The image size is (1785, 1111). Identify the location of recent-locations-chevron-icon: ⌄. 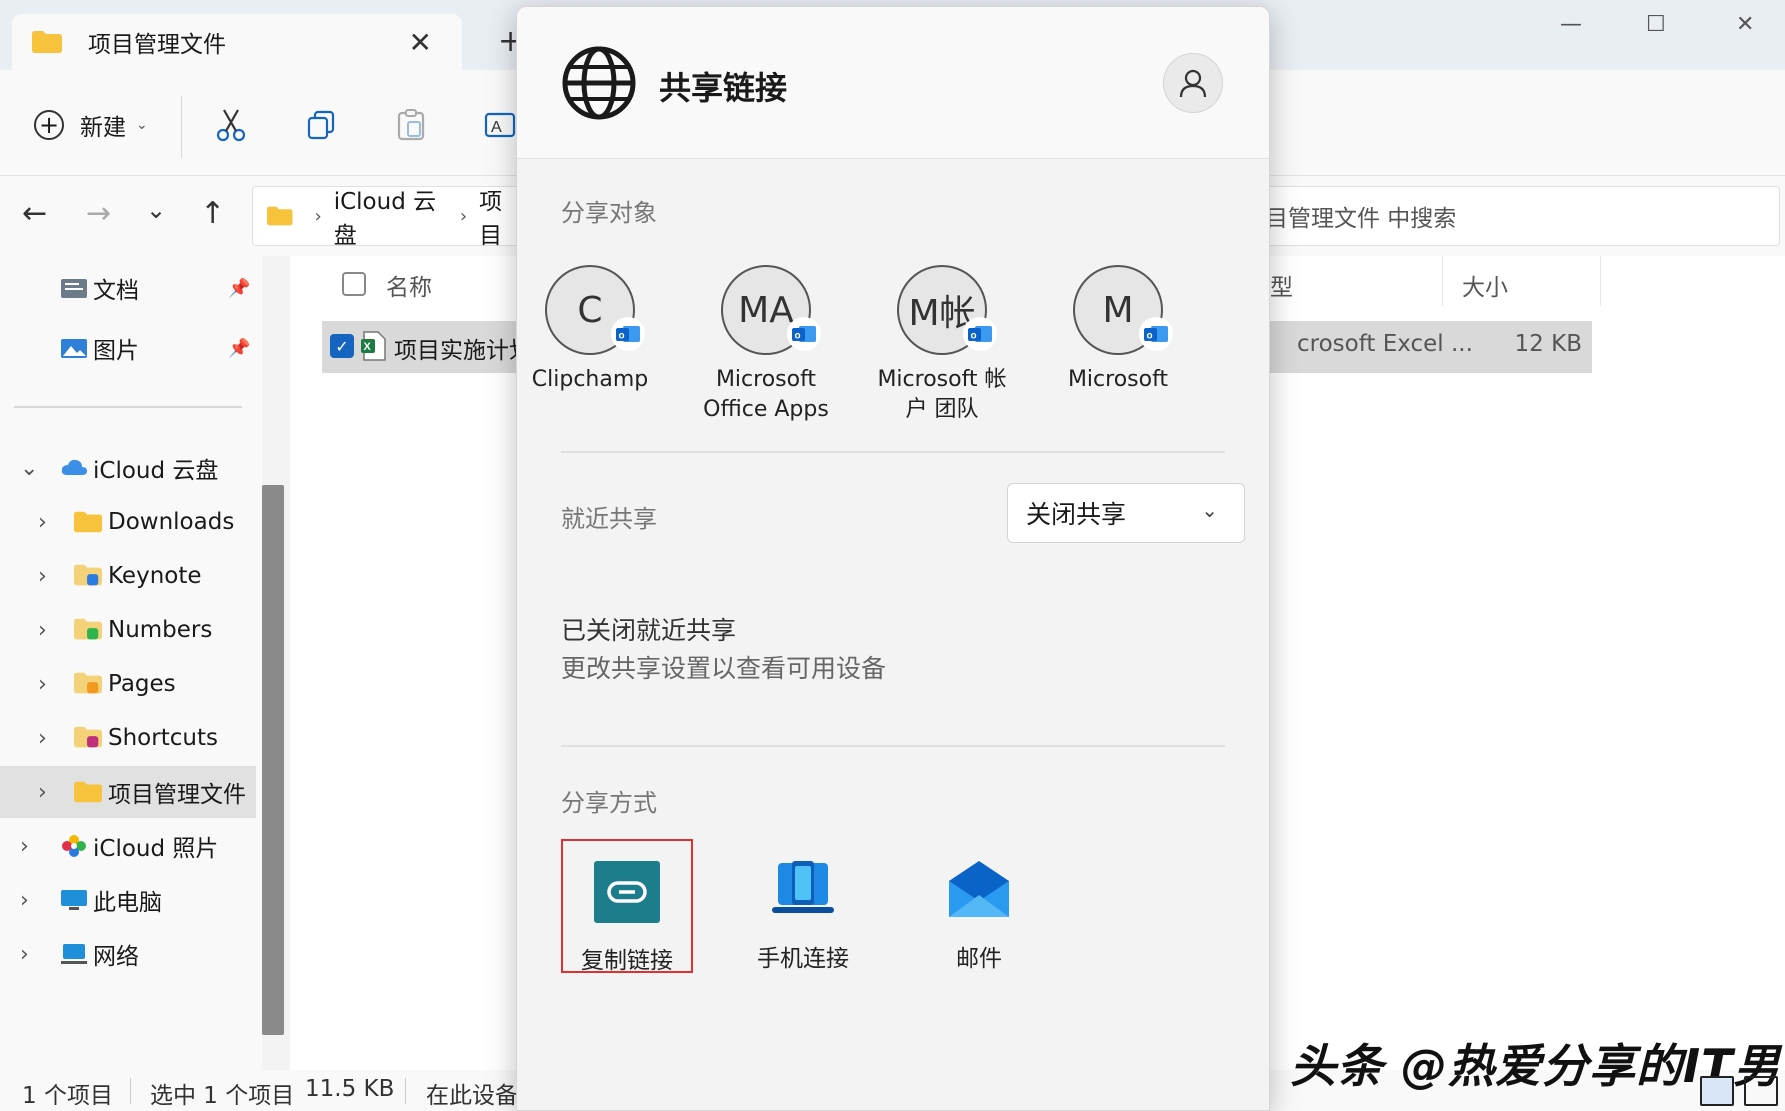
(156, 210).